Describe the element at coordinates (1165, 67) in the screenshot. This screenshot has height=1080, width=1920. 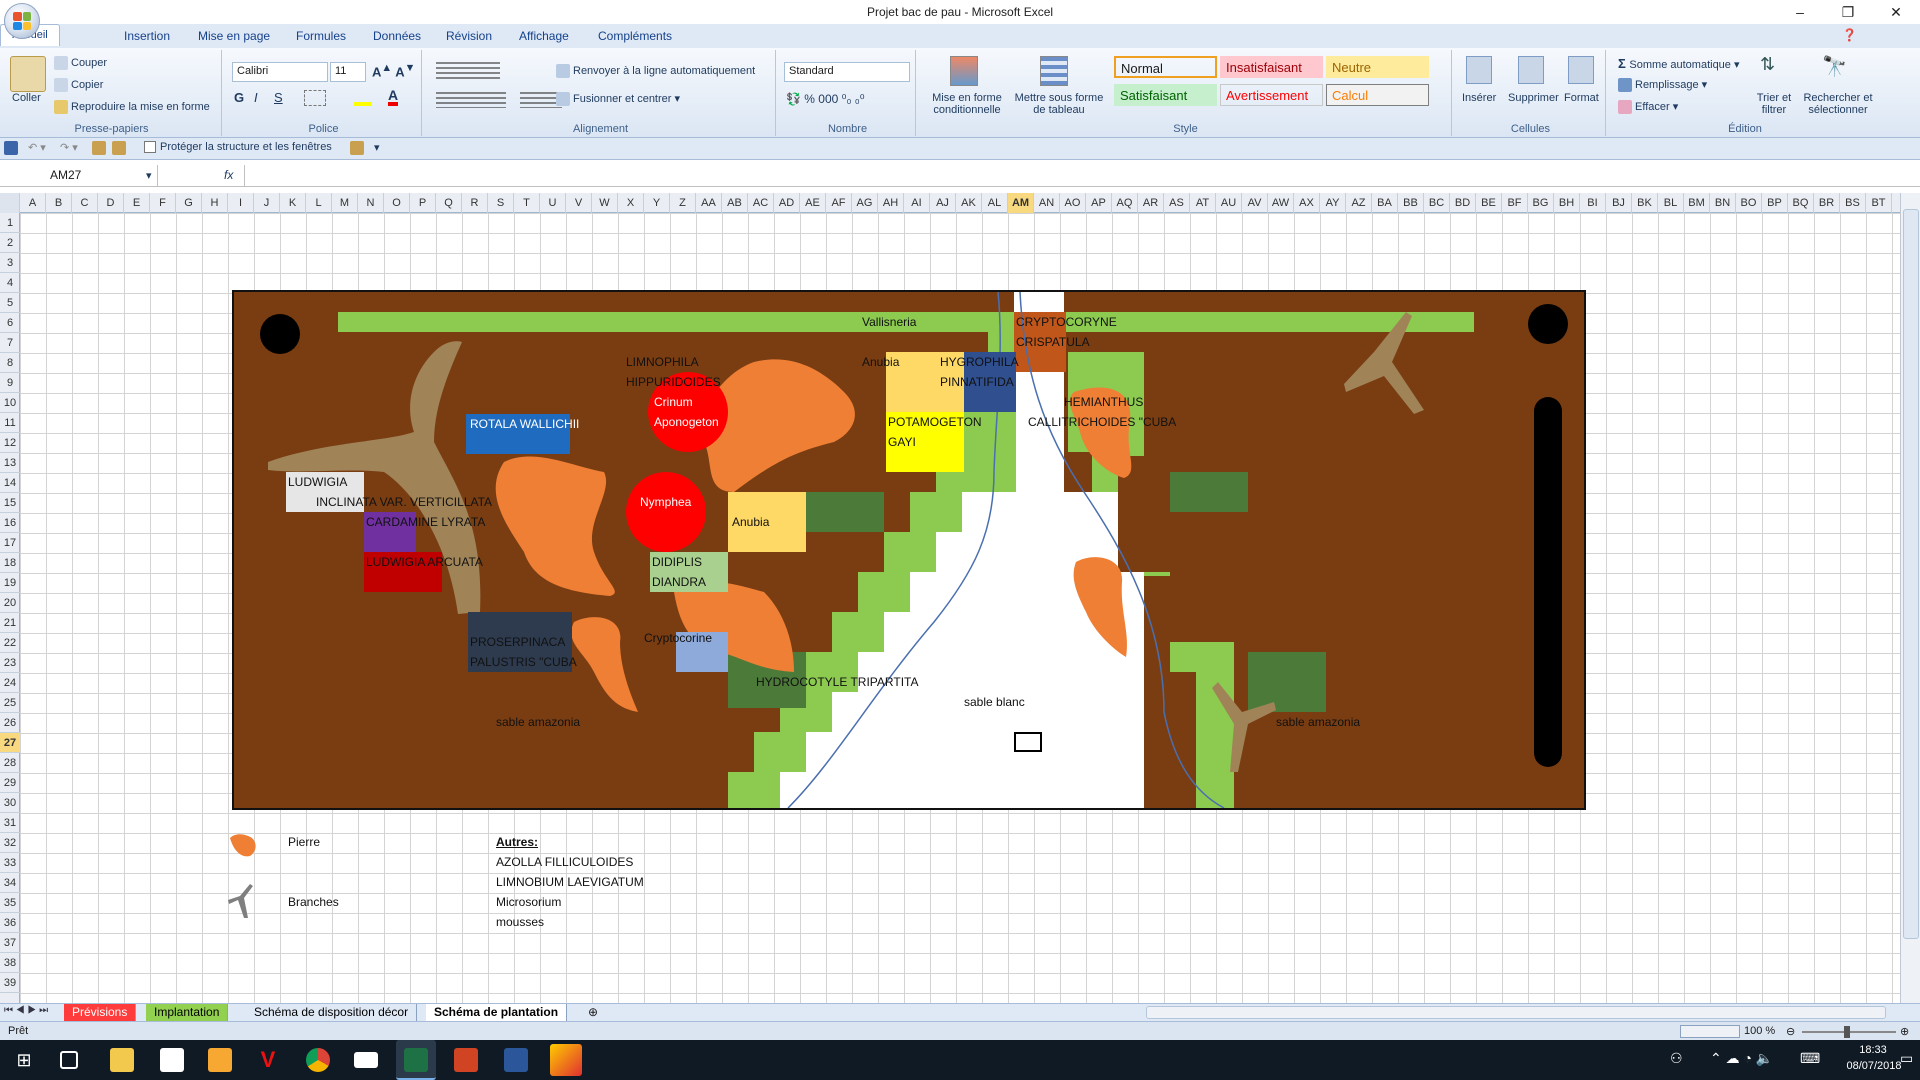
I see `style-normal: Normal` at that location.